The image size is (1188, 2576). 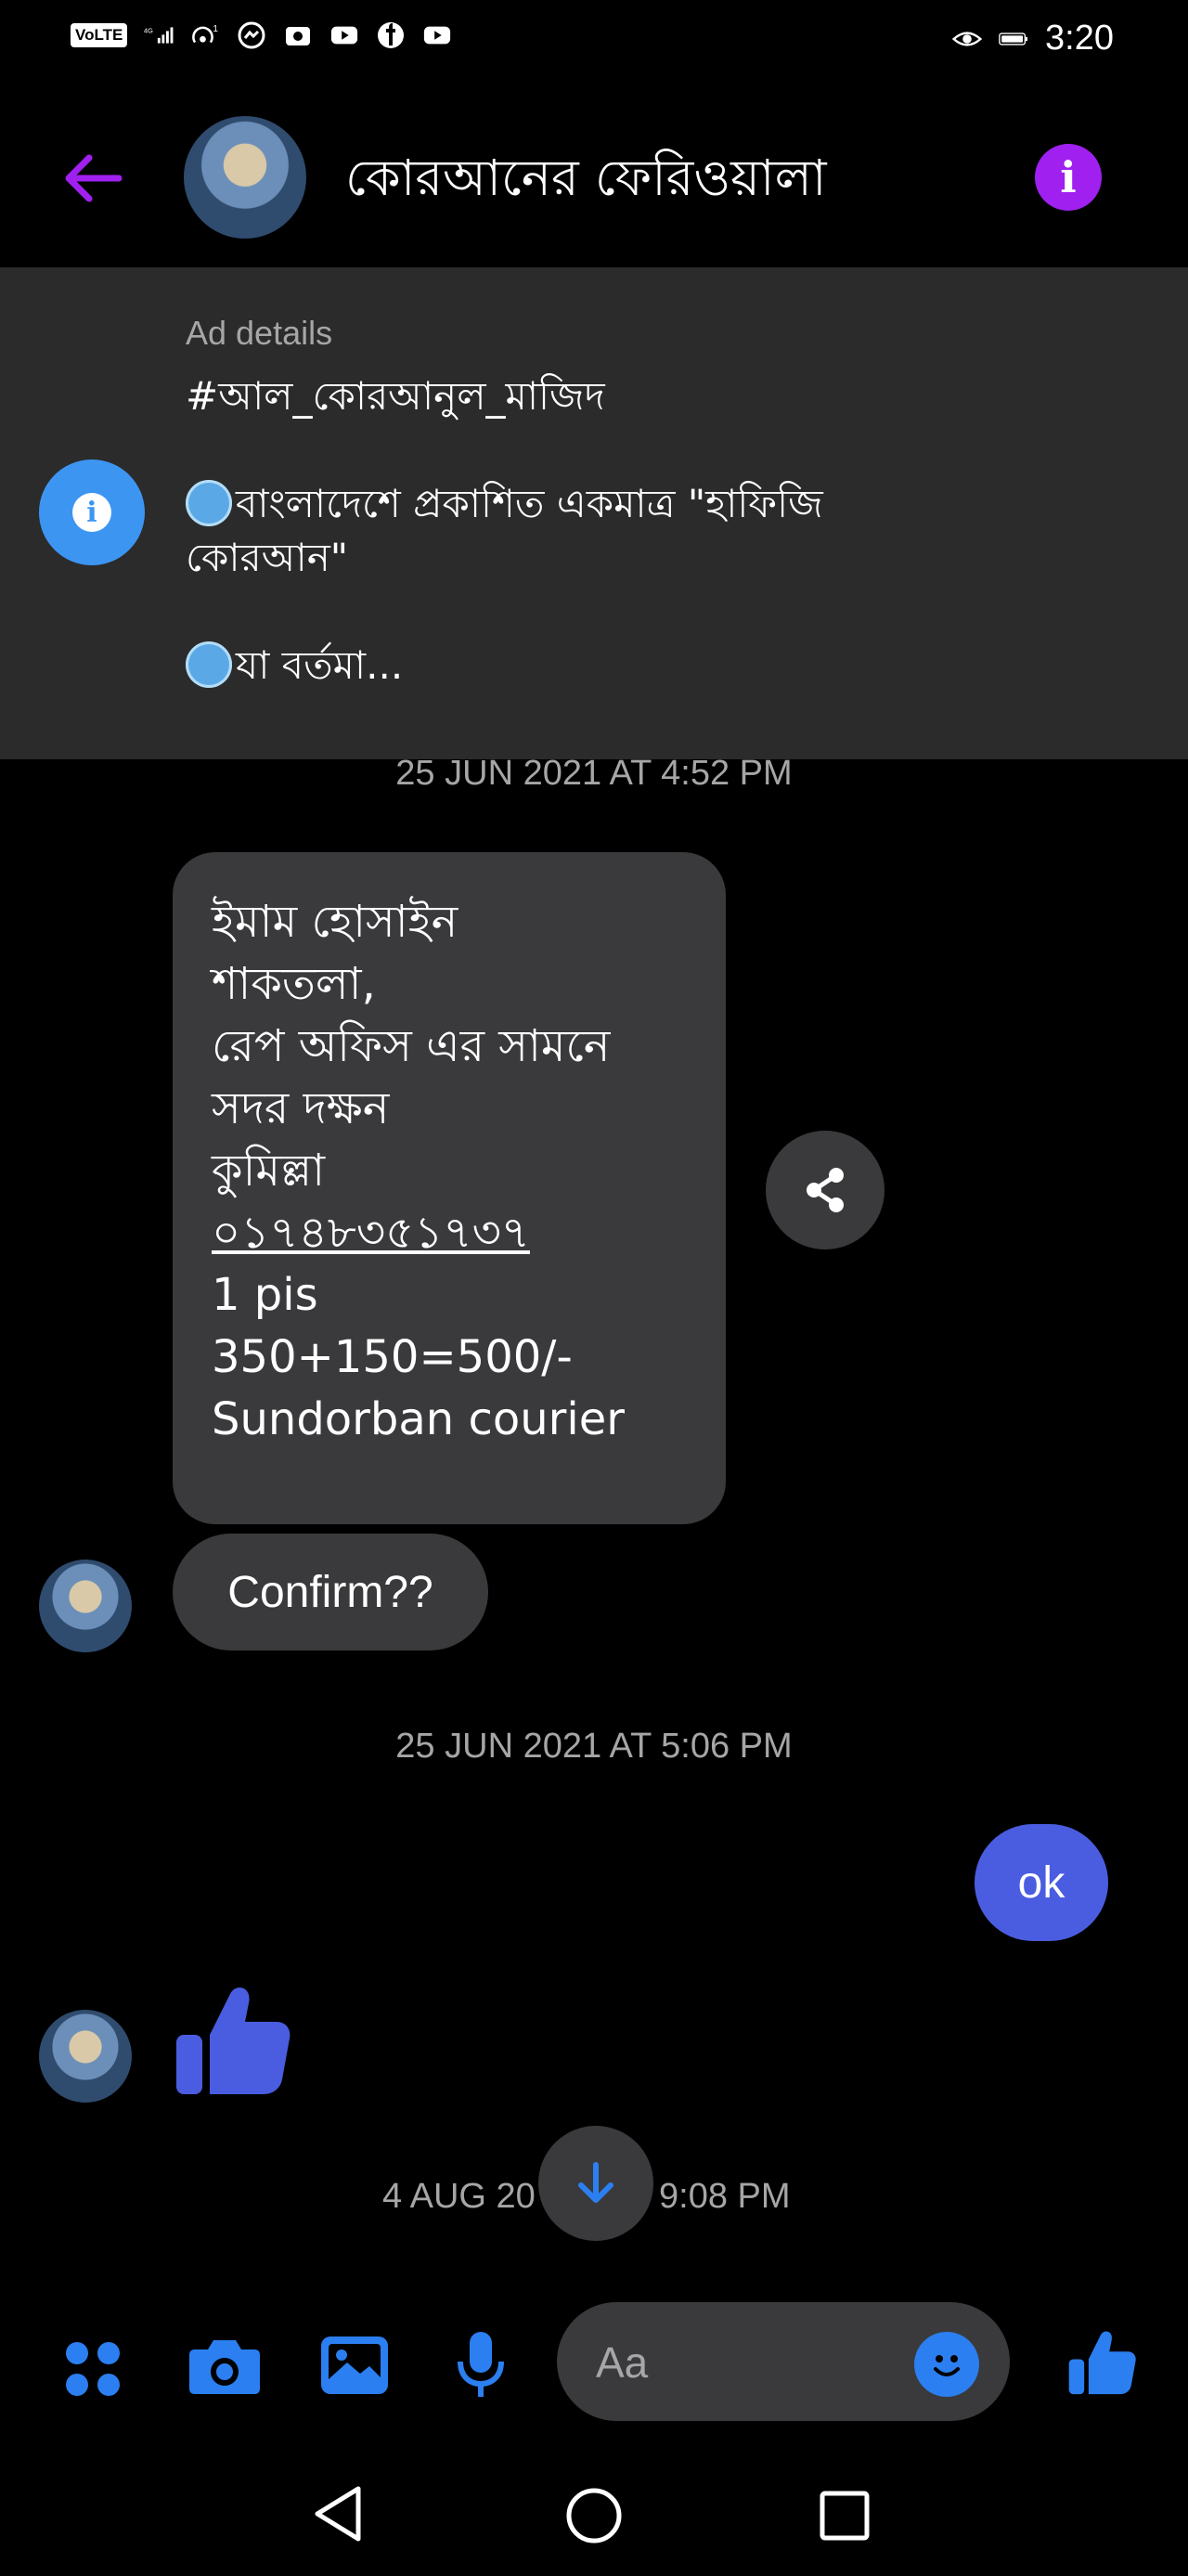 I want to click on image-icon, so click(x=355, y=2365).